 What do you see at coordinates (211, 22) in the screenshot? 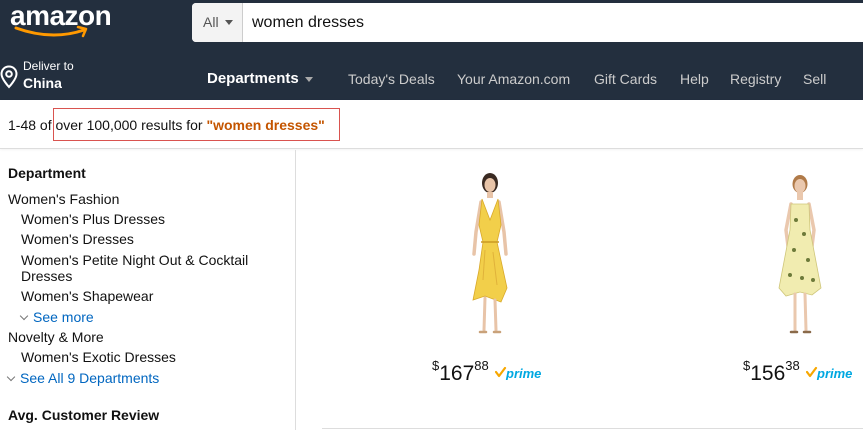
I see `search-department-label: All` at bounding box center [211, 22].